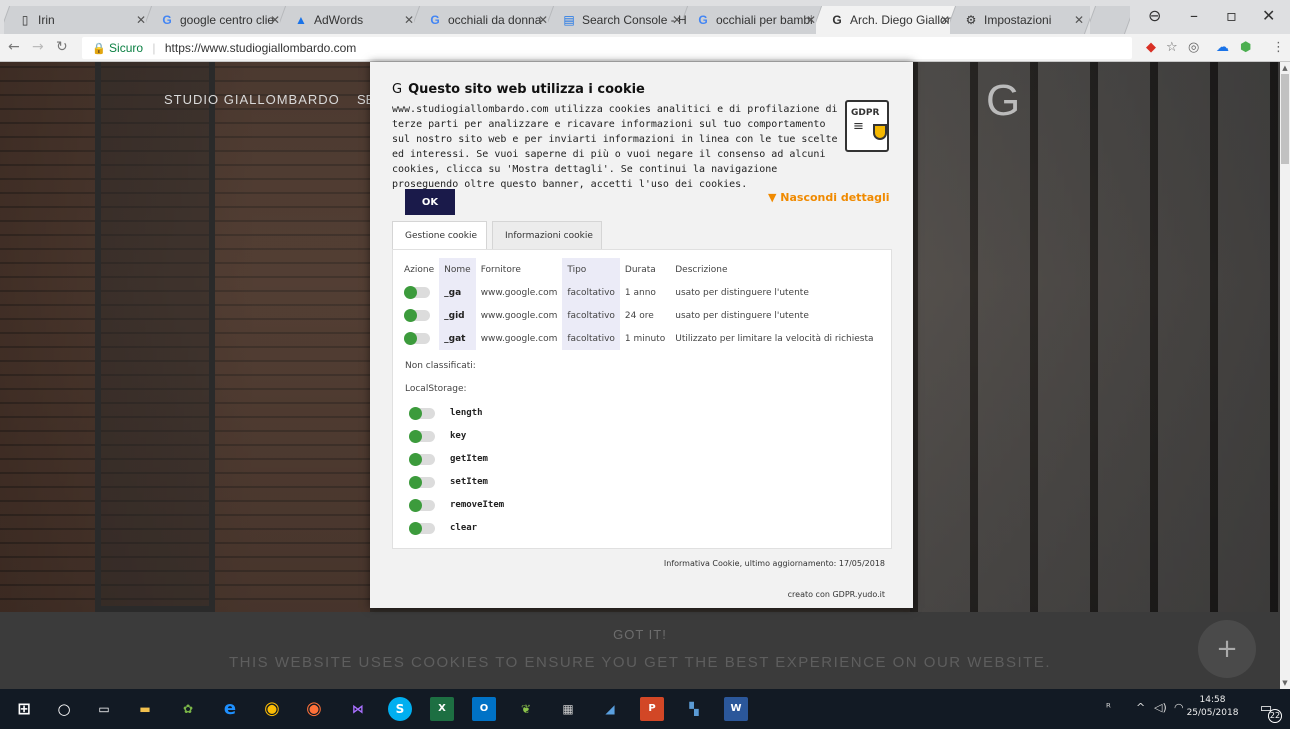 This screenshot has height=729, width=1290. Describe the element at coordinates (216, 20) in the screenshot. I see `browser-tab: G google centro clie ✕` at that location.